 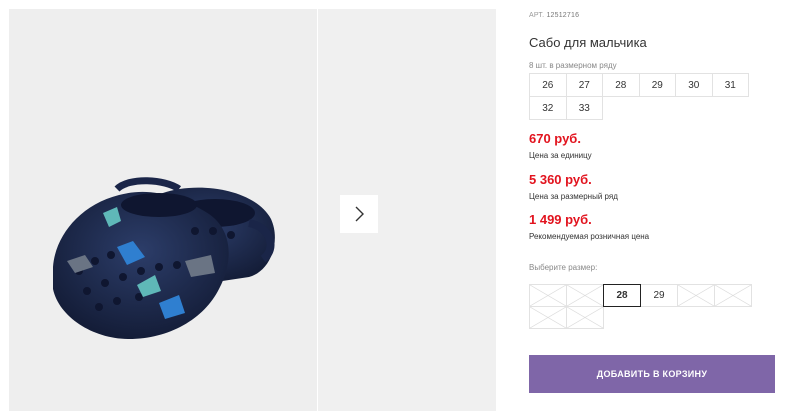 I want to click on retail-price-label: Рекомендуемая розничная цена, so click(x=589, y=236).